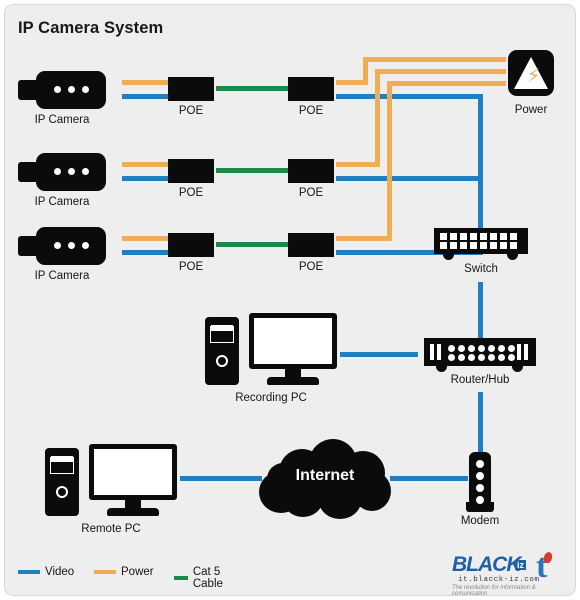 The width and height of the screenshot is (580, 600). Describe the element at coordinates (311, 111) in the screenshot. I see `poe-unit-2-label: POE` at that location.